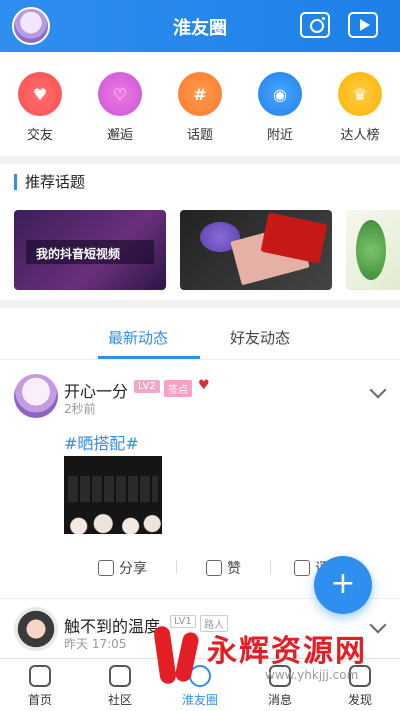 The height and width of the screenshot is (711, 400). Describe the element at coordinates (200, 338) in the screenshot. I see `feed-tabs: 最新动态 好友动态` at that location.